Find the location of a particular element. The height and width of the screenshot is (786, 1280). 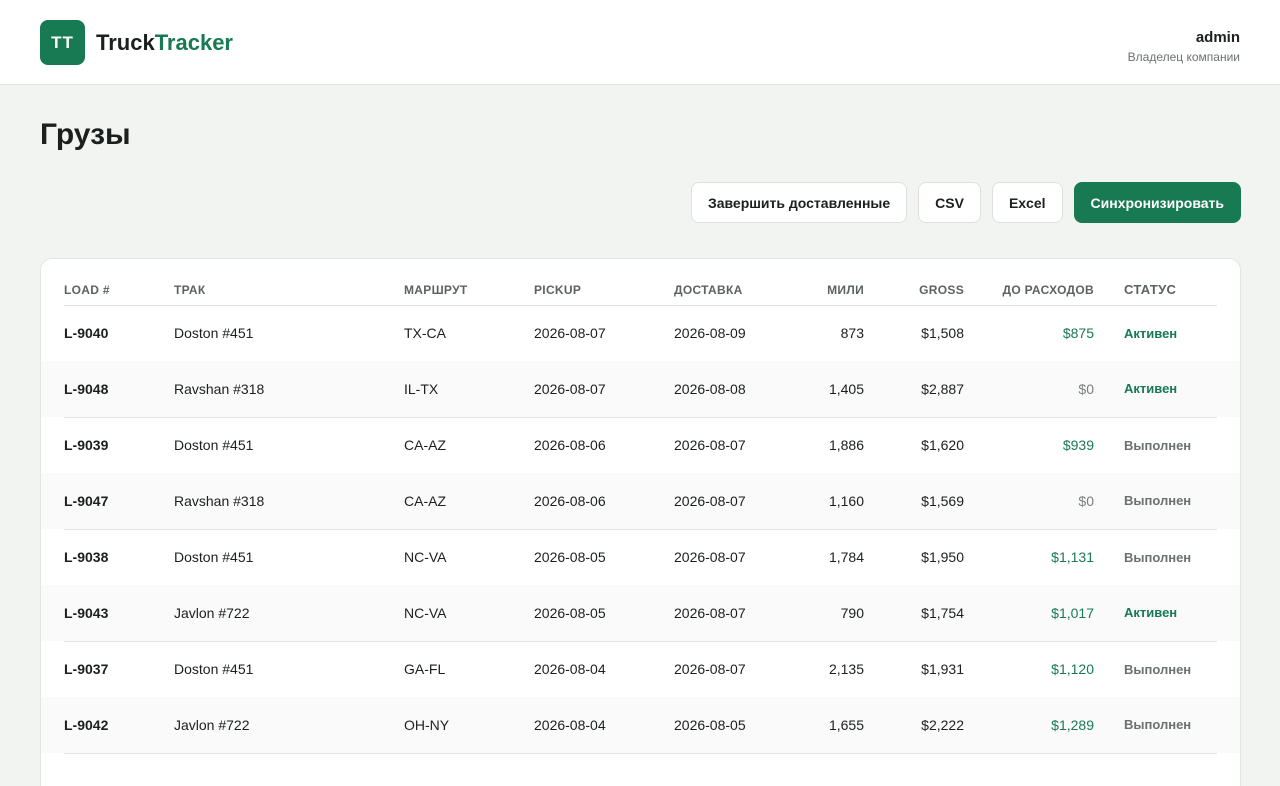

export-excel-button: Excel is located at coordinates (1027, 202).